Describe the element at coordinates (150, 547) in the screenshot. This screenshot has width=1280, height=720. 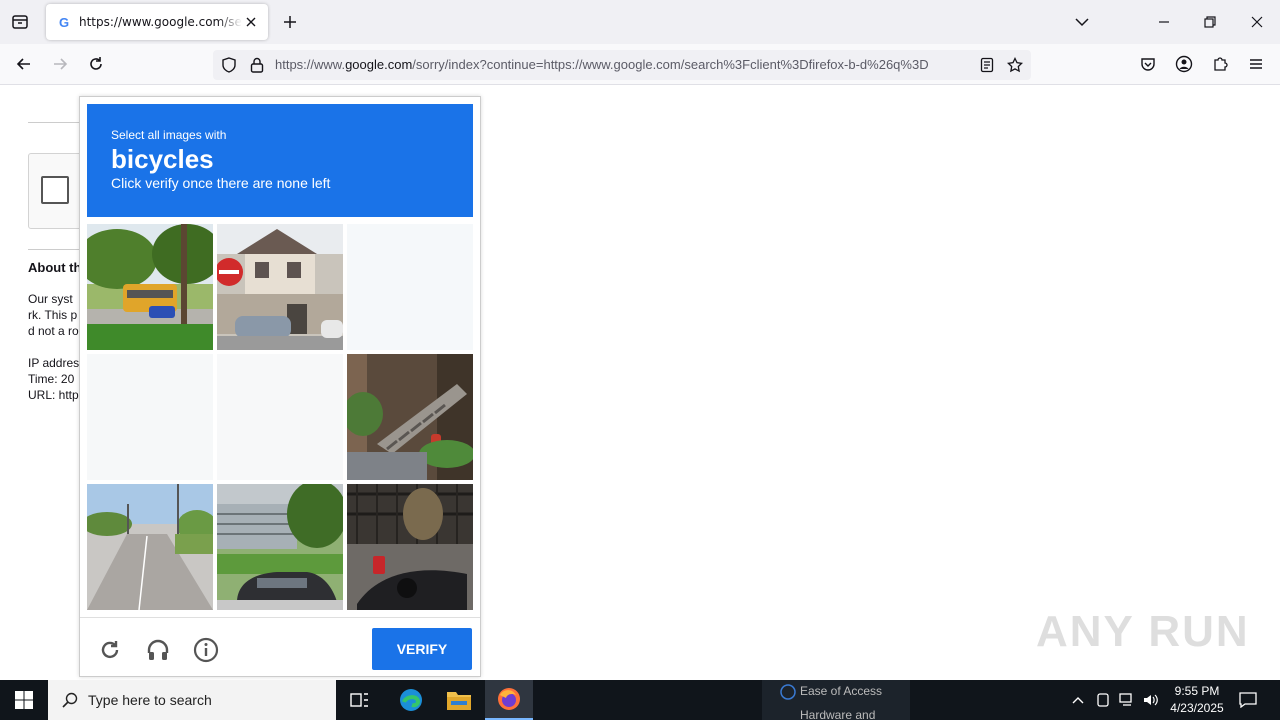
I see `captcha-tile-road` at that location.